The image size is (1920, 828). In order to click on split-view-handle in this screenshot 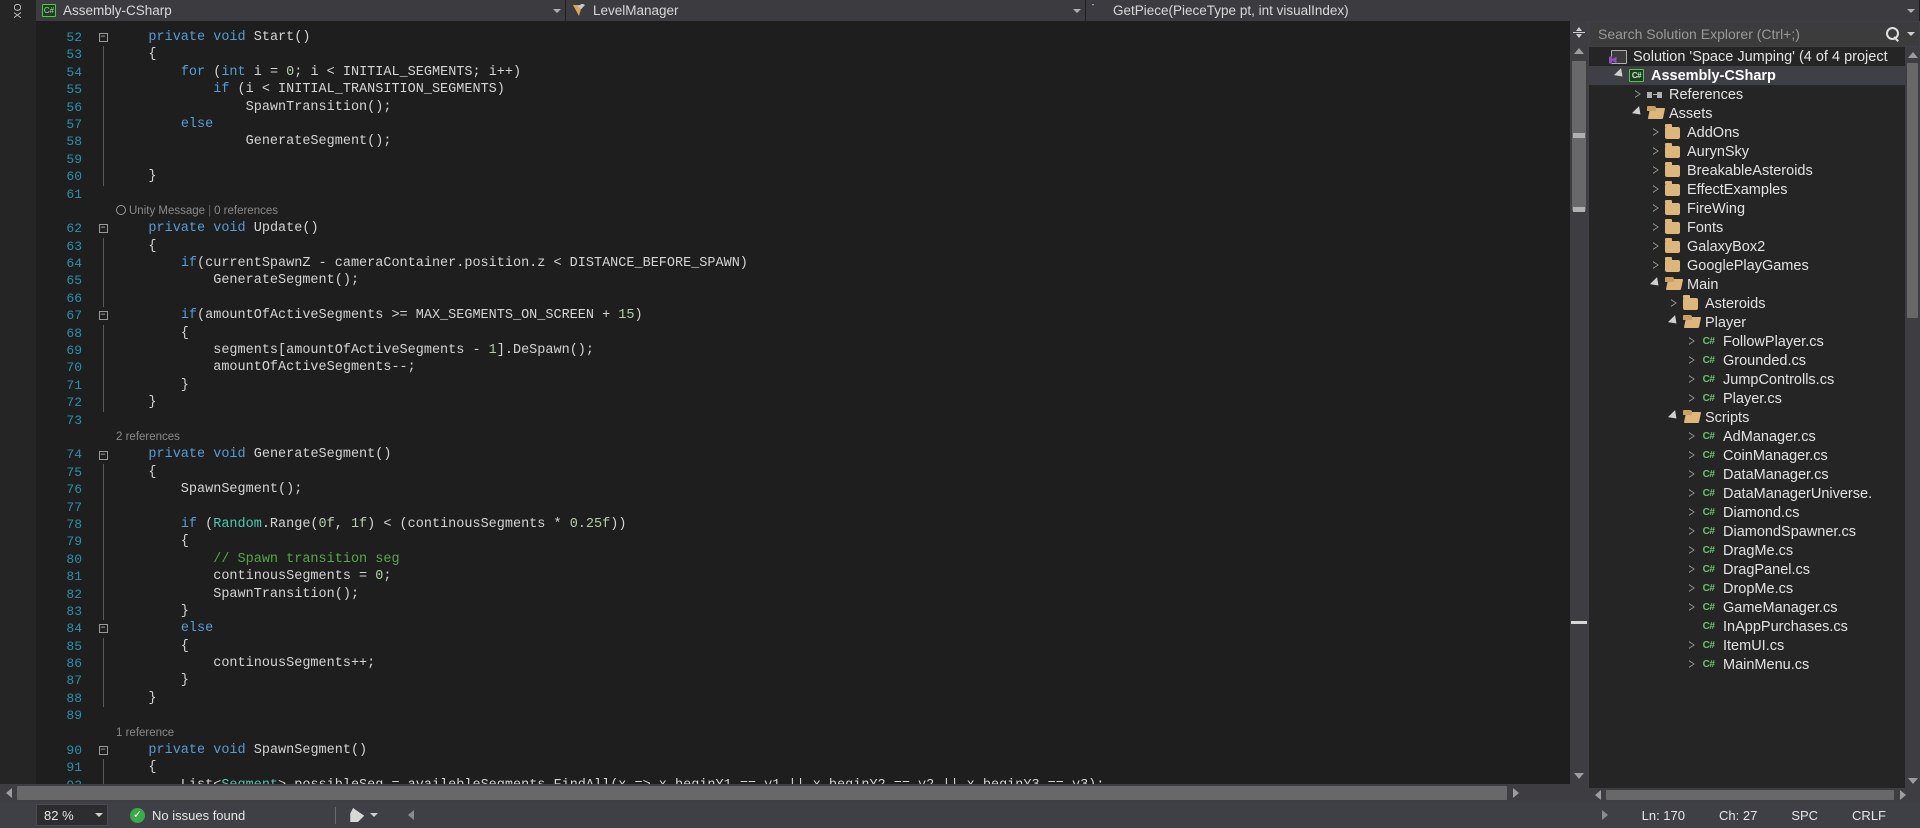, I will do `click(1579, 32)`.